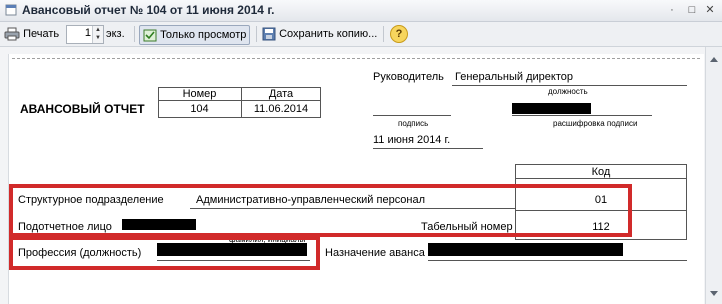 Image resolution: width=722 pixels, height=304 pixels. I want to click on head-position-line, so click(569, 85).